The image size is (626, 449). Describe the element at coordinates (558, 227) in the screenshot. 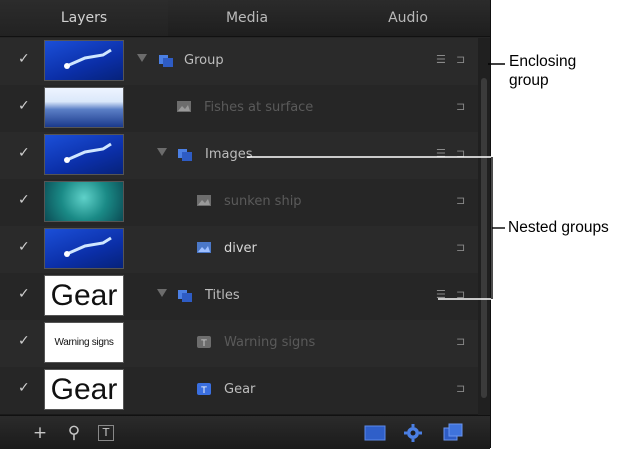

I see `annotation-nested-groups: Nested groups` at that location.